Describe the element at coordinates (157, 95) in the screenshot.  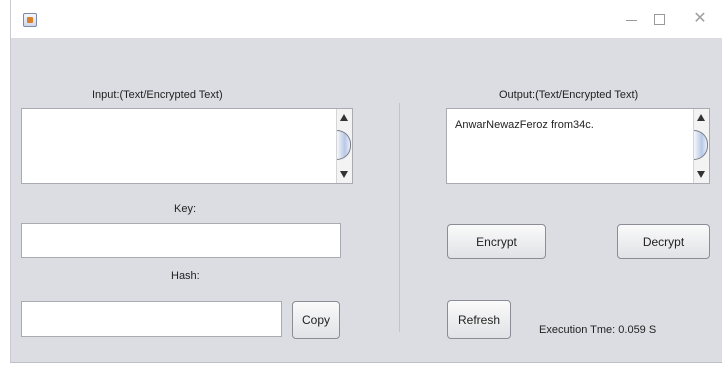
I see `input-label: Input:(Text/Encrypted Text)` at that location.